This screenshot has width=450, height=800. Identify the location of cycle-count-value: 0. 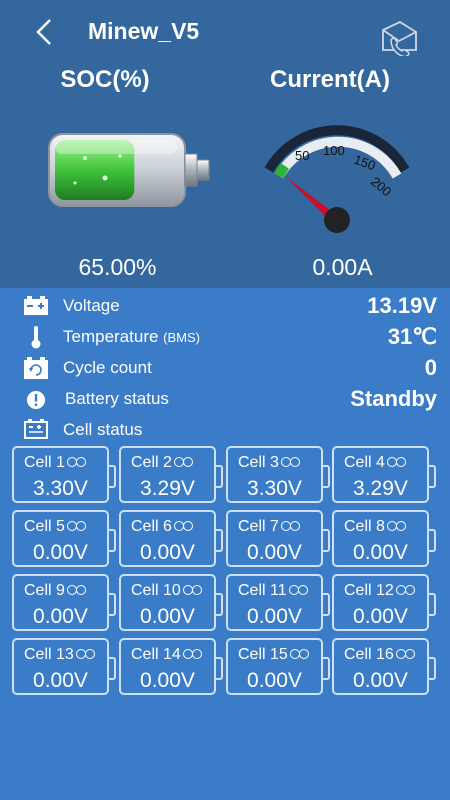
(430, 367).